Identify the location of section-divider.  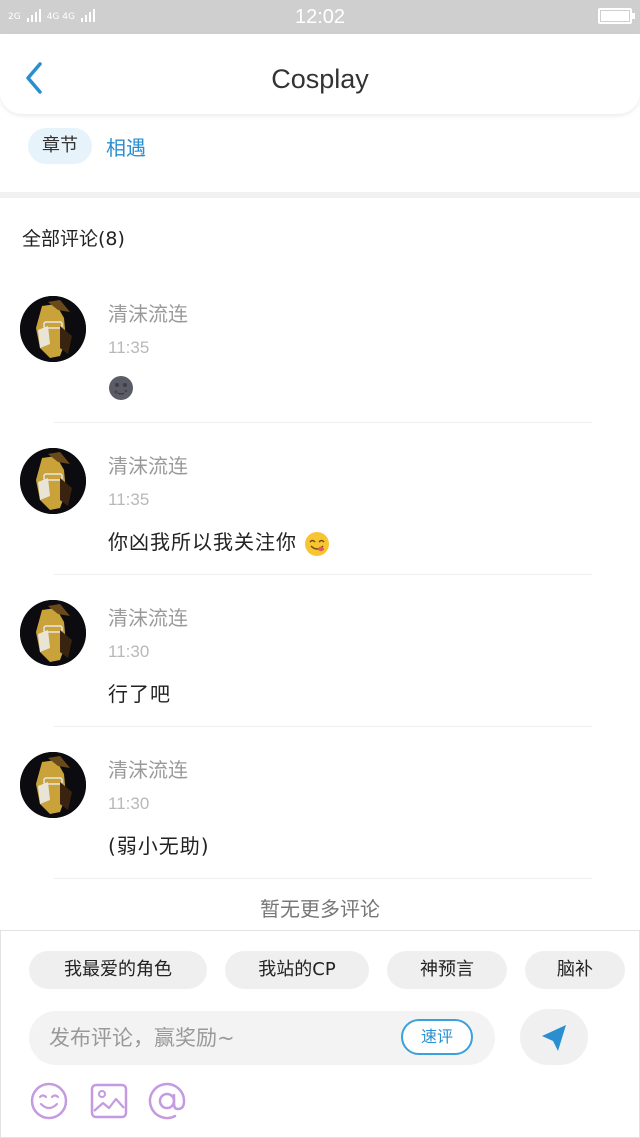
(320, 195).